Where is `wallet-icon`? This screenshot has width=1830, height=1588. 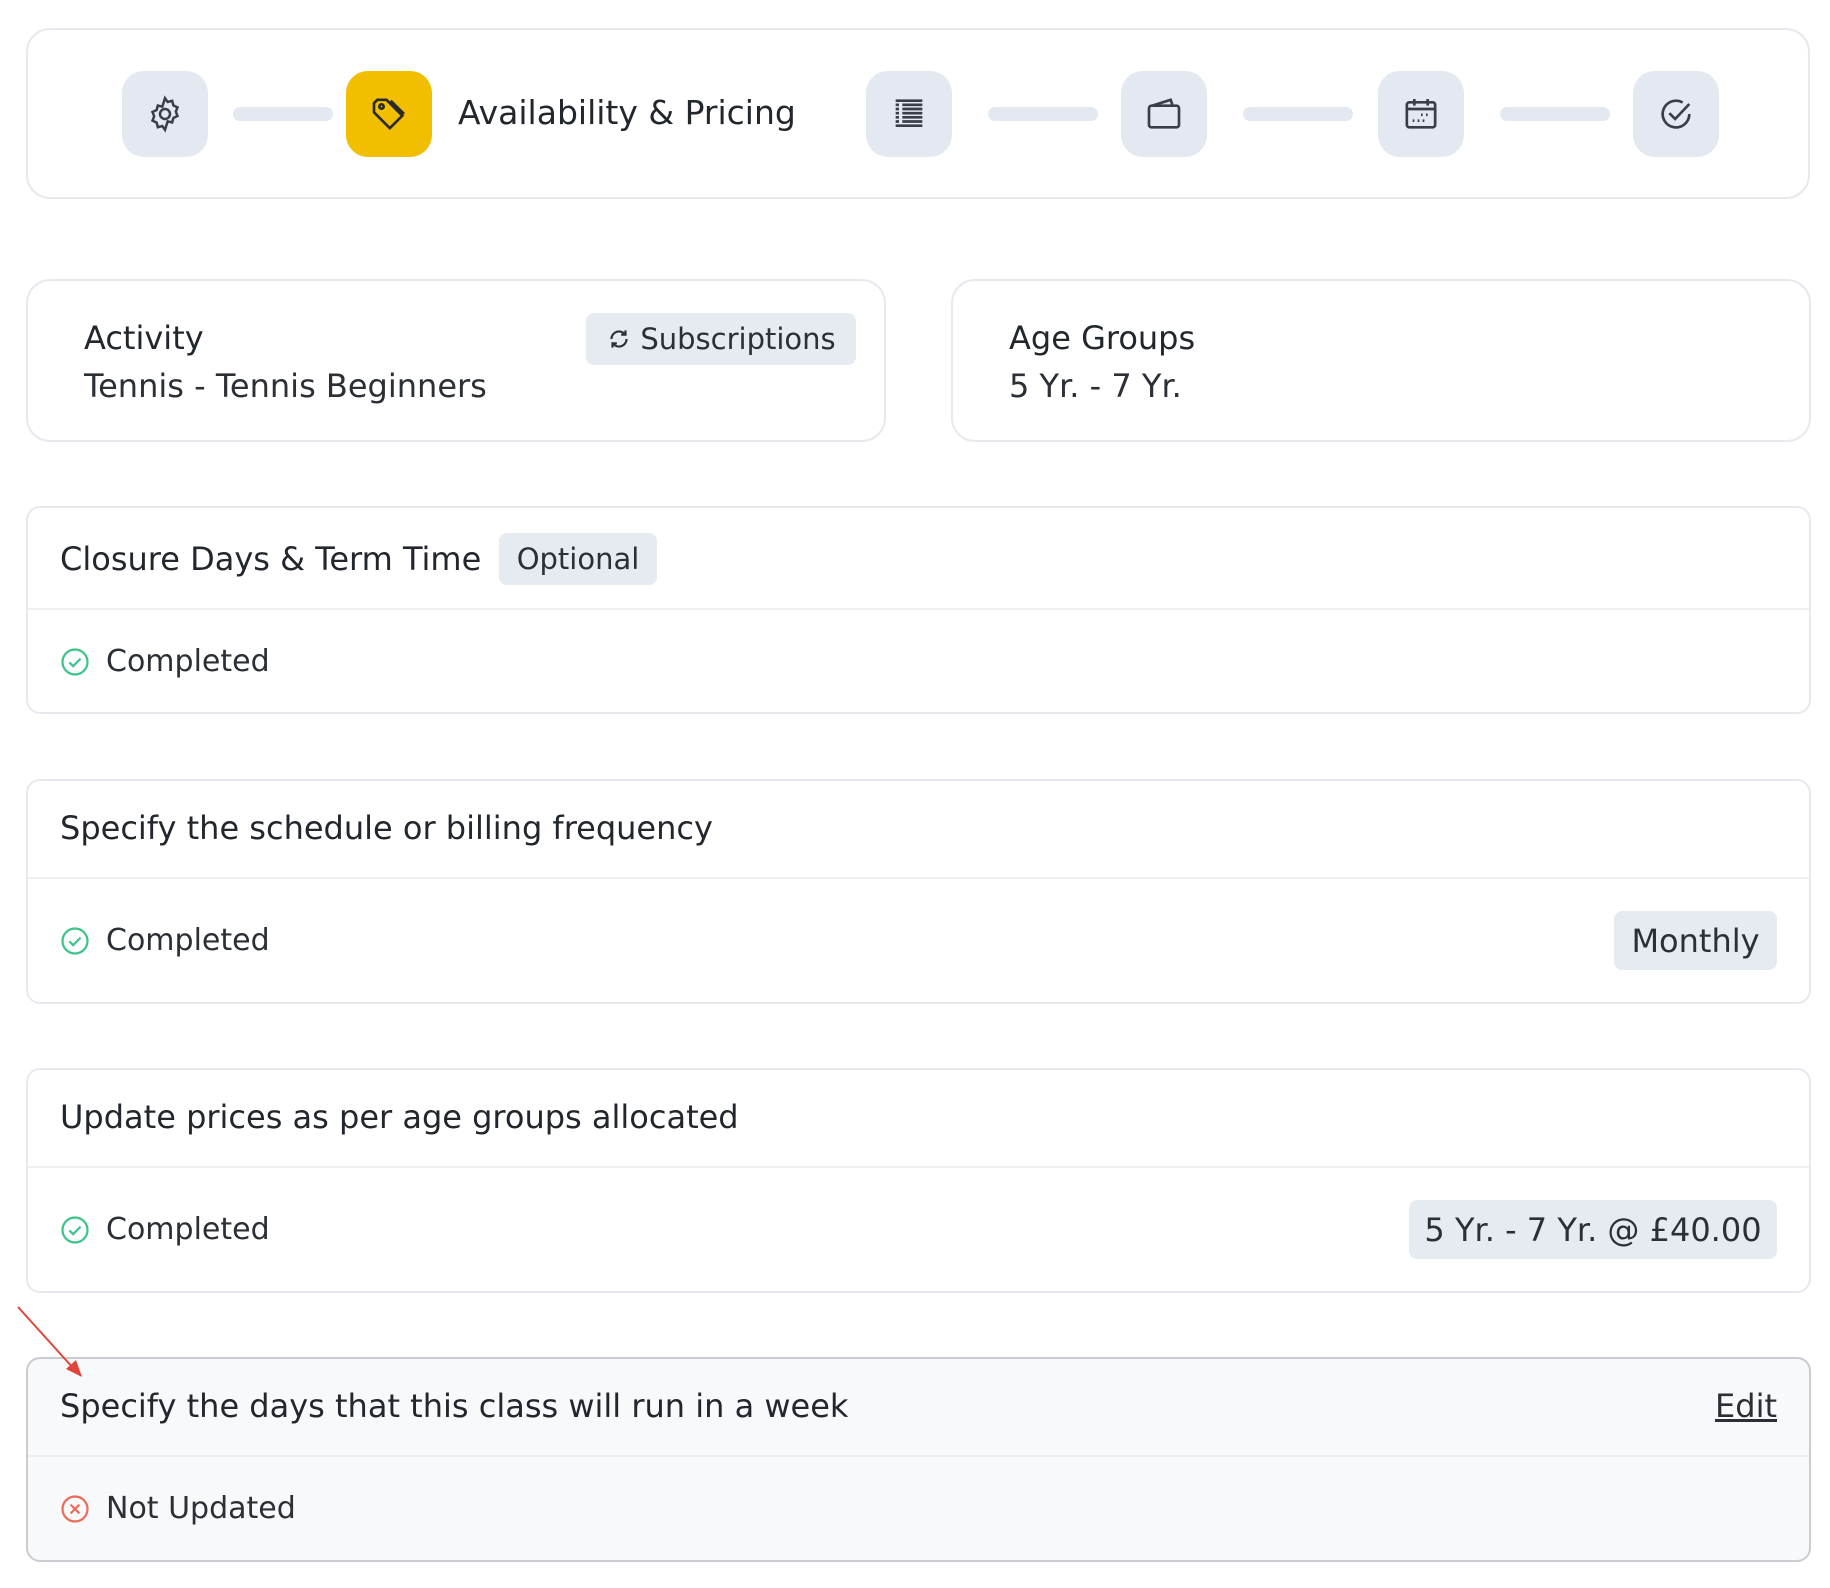 wallet-icon is located at coordinates (1164, 113).